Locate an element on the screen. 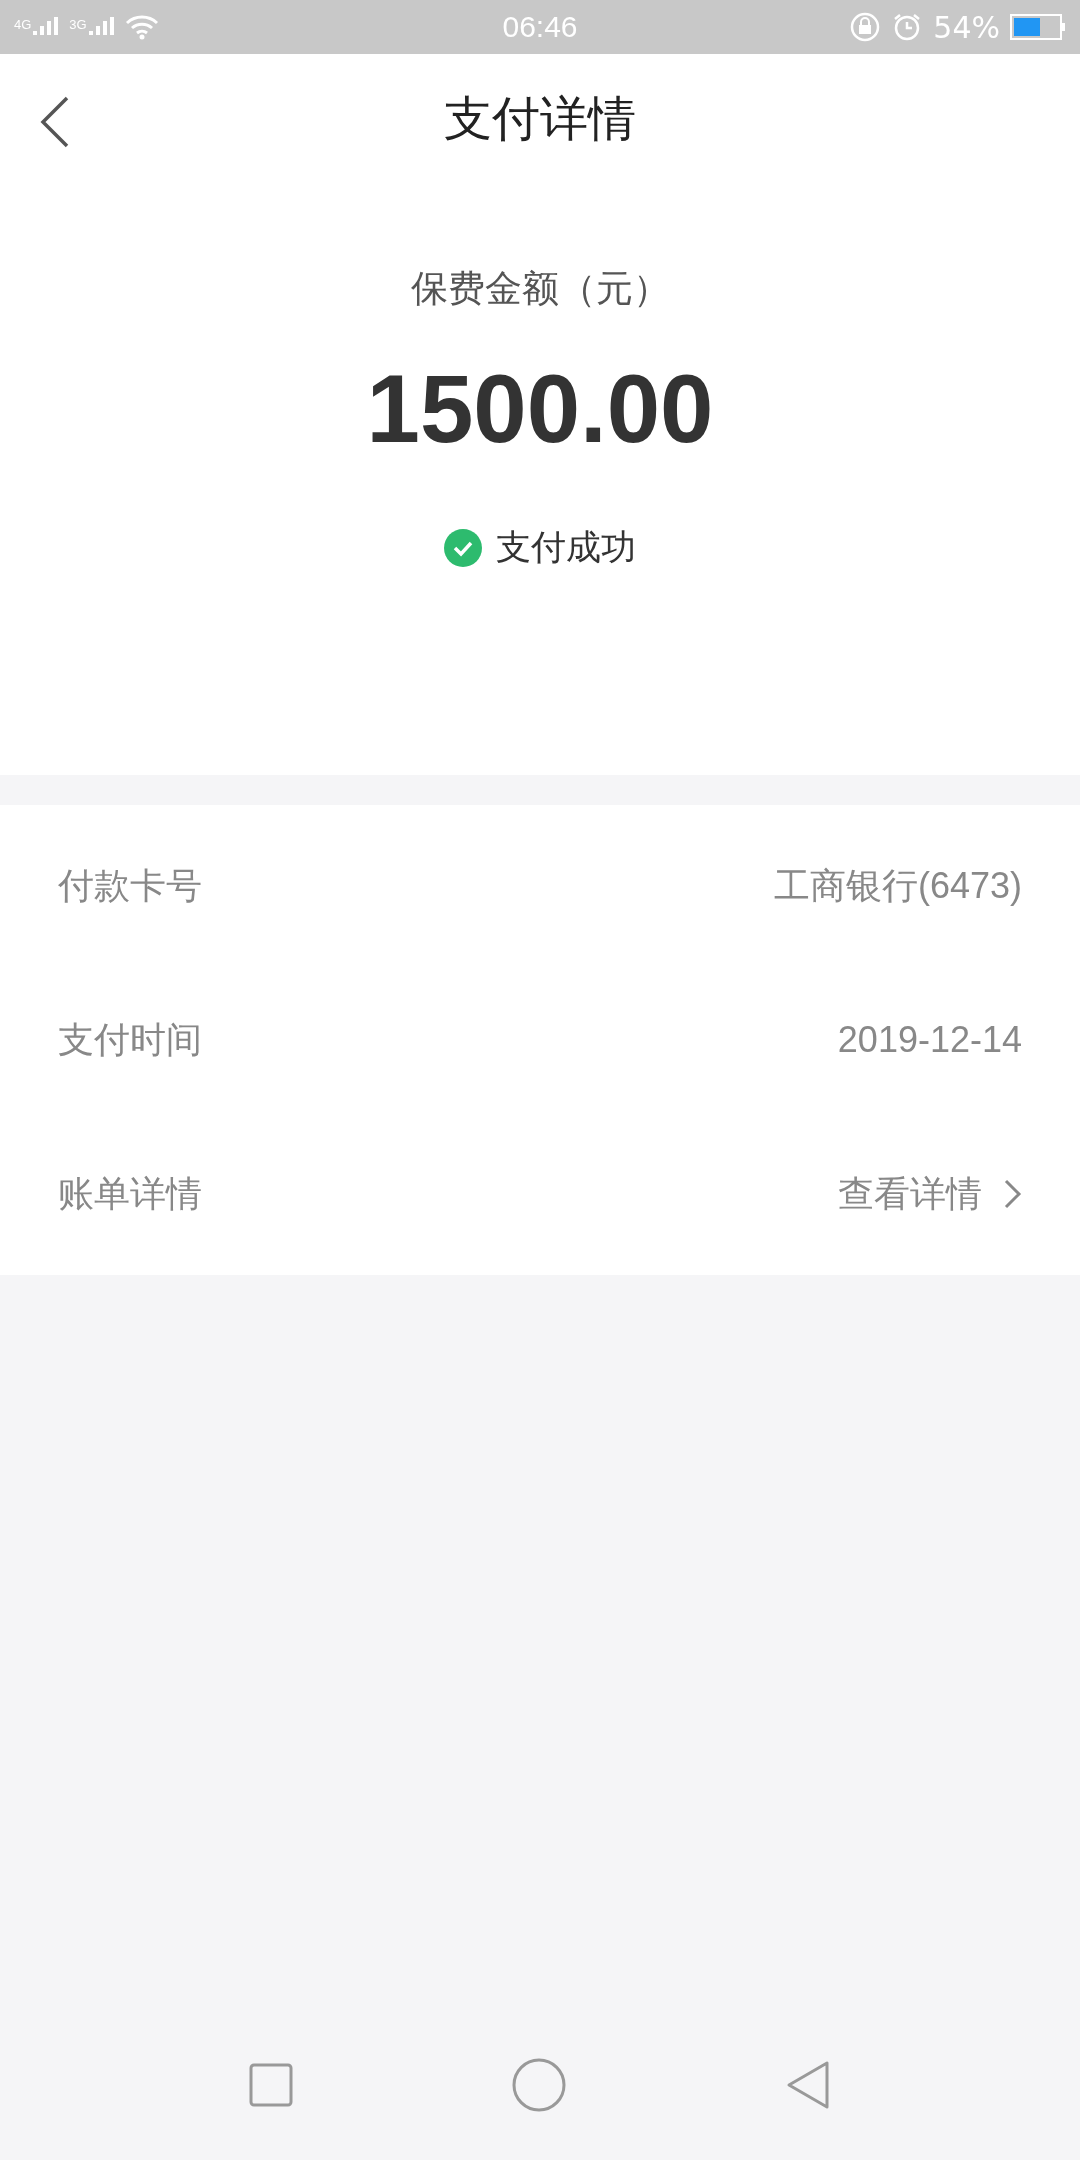  back-icon is located at coordinates (55, 122).